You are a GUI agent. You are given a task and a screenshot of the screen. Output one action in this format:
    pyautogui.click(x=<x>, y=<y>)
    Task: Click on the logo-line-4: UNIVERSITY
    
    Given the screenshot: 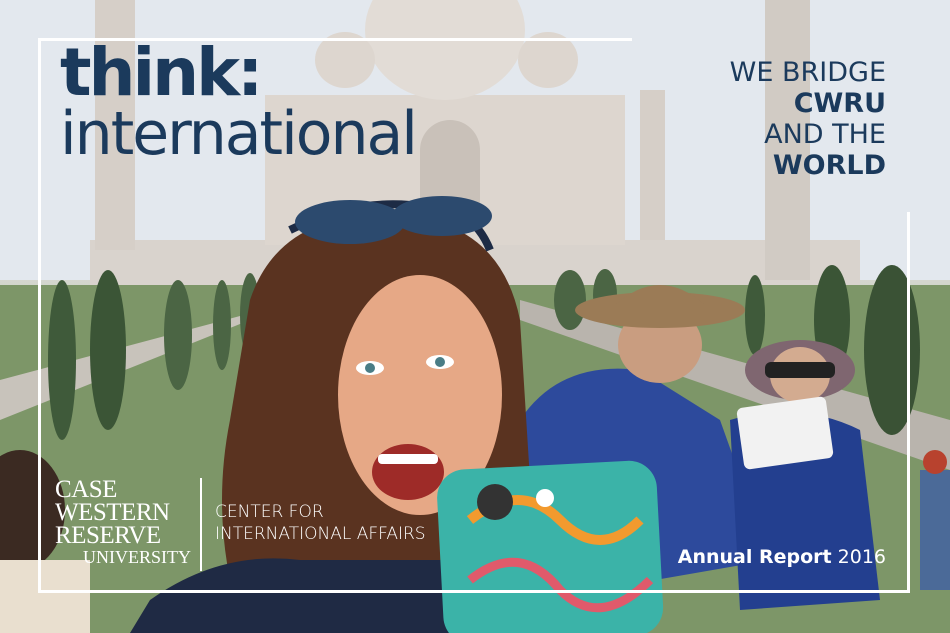 What is the action you would take?
    pyautogui.click(x=137, y=557)
    